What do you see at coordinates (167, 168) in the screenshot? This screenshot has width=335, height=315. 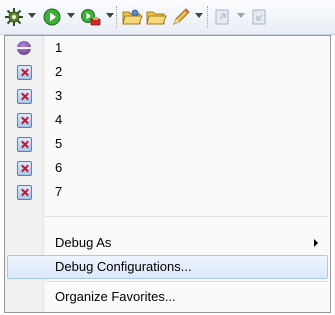 I see `menu-item-history-6: 6` at bounding box center [167, 168].